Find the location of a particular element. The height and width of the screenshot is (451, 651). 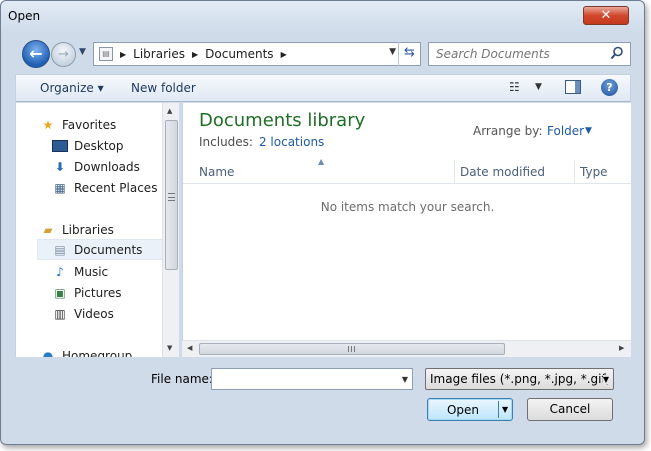

library-includes: Includes: 2 locations is located at coordinates (262, 142).